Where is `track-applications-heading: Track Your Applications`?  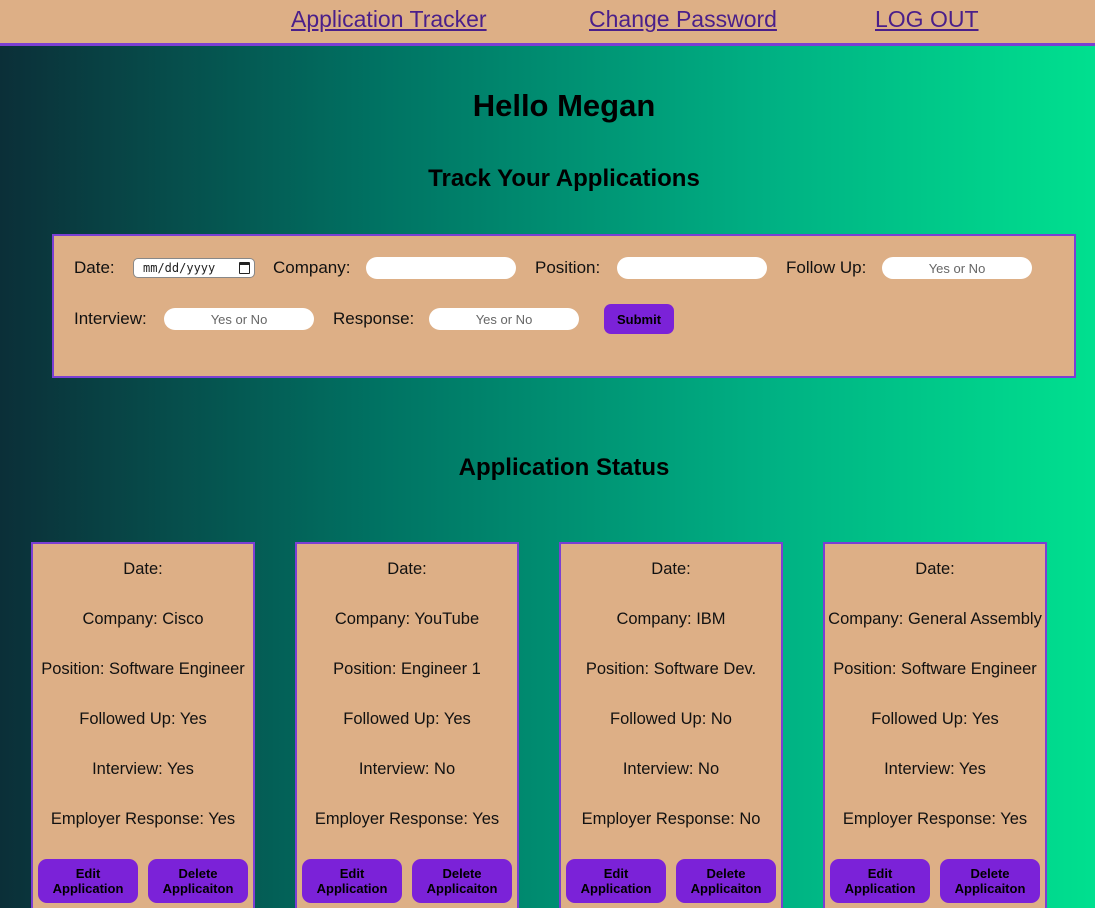 track-applications-heading: Track Your Applications is located at coordinates (564, 178).